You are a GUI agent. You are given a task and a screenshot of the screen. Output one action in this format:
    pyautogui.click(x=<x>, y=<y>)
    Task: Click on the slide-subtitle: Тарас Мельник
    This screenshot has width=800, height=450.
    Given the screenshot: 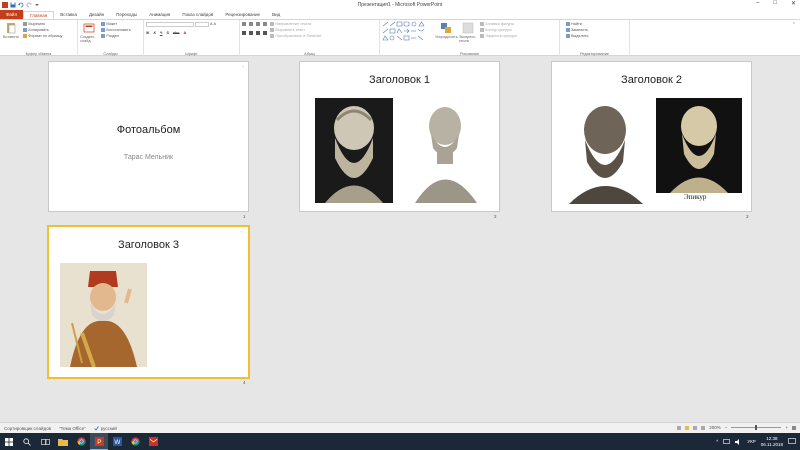 What is the action you would take?
    pyautogui.click(x=148, y=157)
    